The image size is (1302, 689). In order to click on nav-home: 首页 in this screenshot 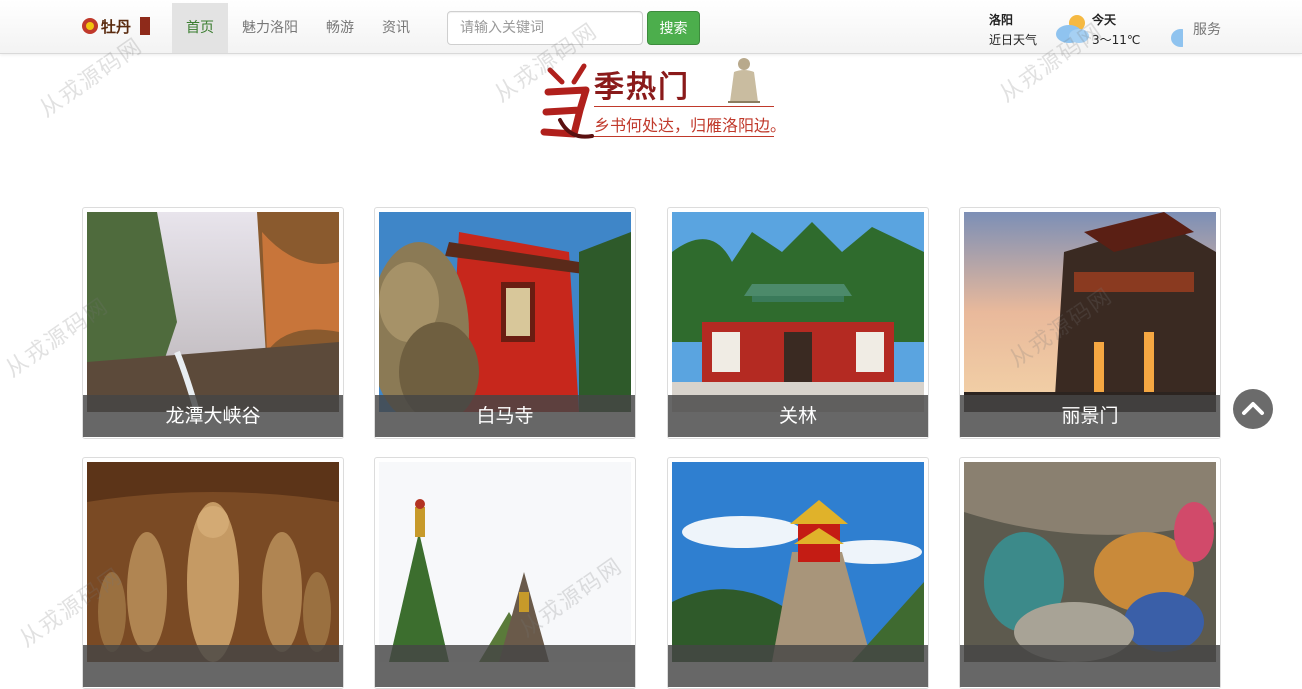, I will do `click(200, 28)`.